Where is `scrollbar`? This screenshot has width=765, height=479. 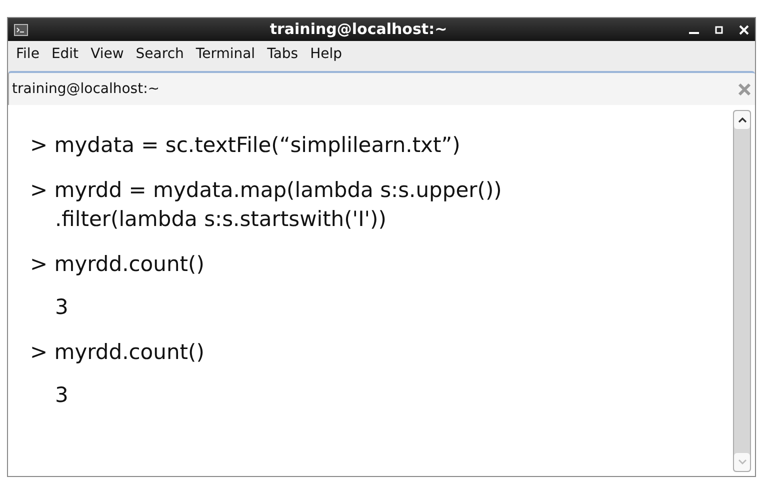
scrollbar is located at coordinates (742, 291).